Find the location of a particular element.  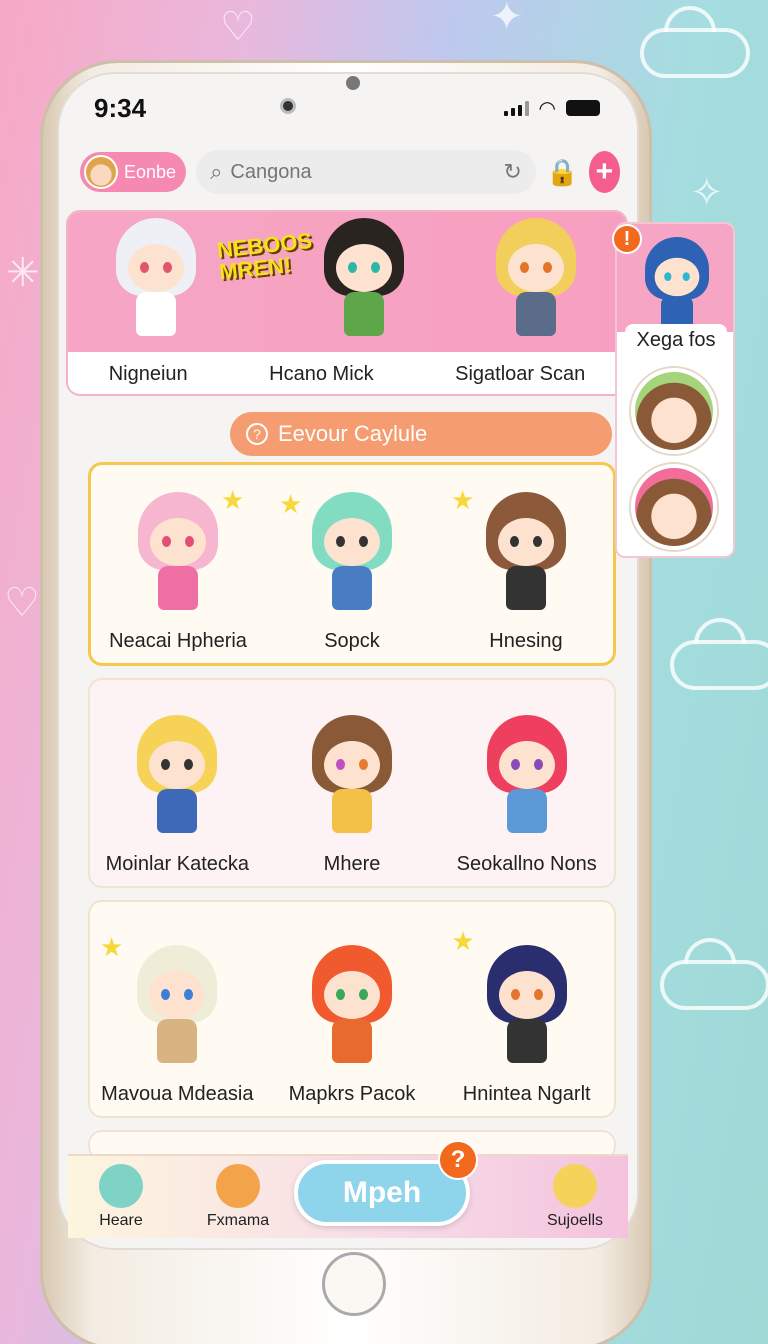

character-cell: ★ Hnintea Ngarlt is located at coordinates (526, 1009).